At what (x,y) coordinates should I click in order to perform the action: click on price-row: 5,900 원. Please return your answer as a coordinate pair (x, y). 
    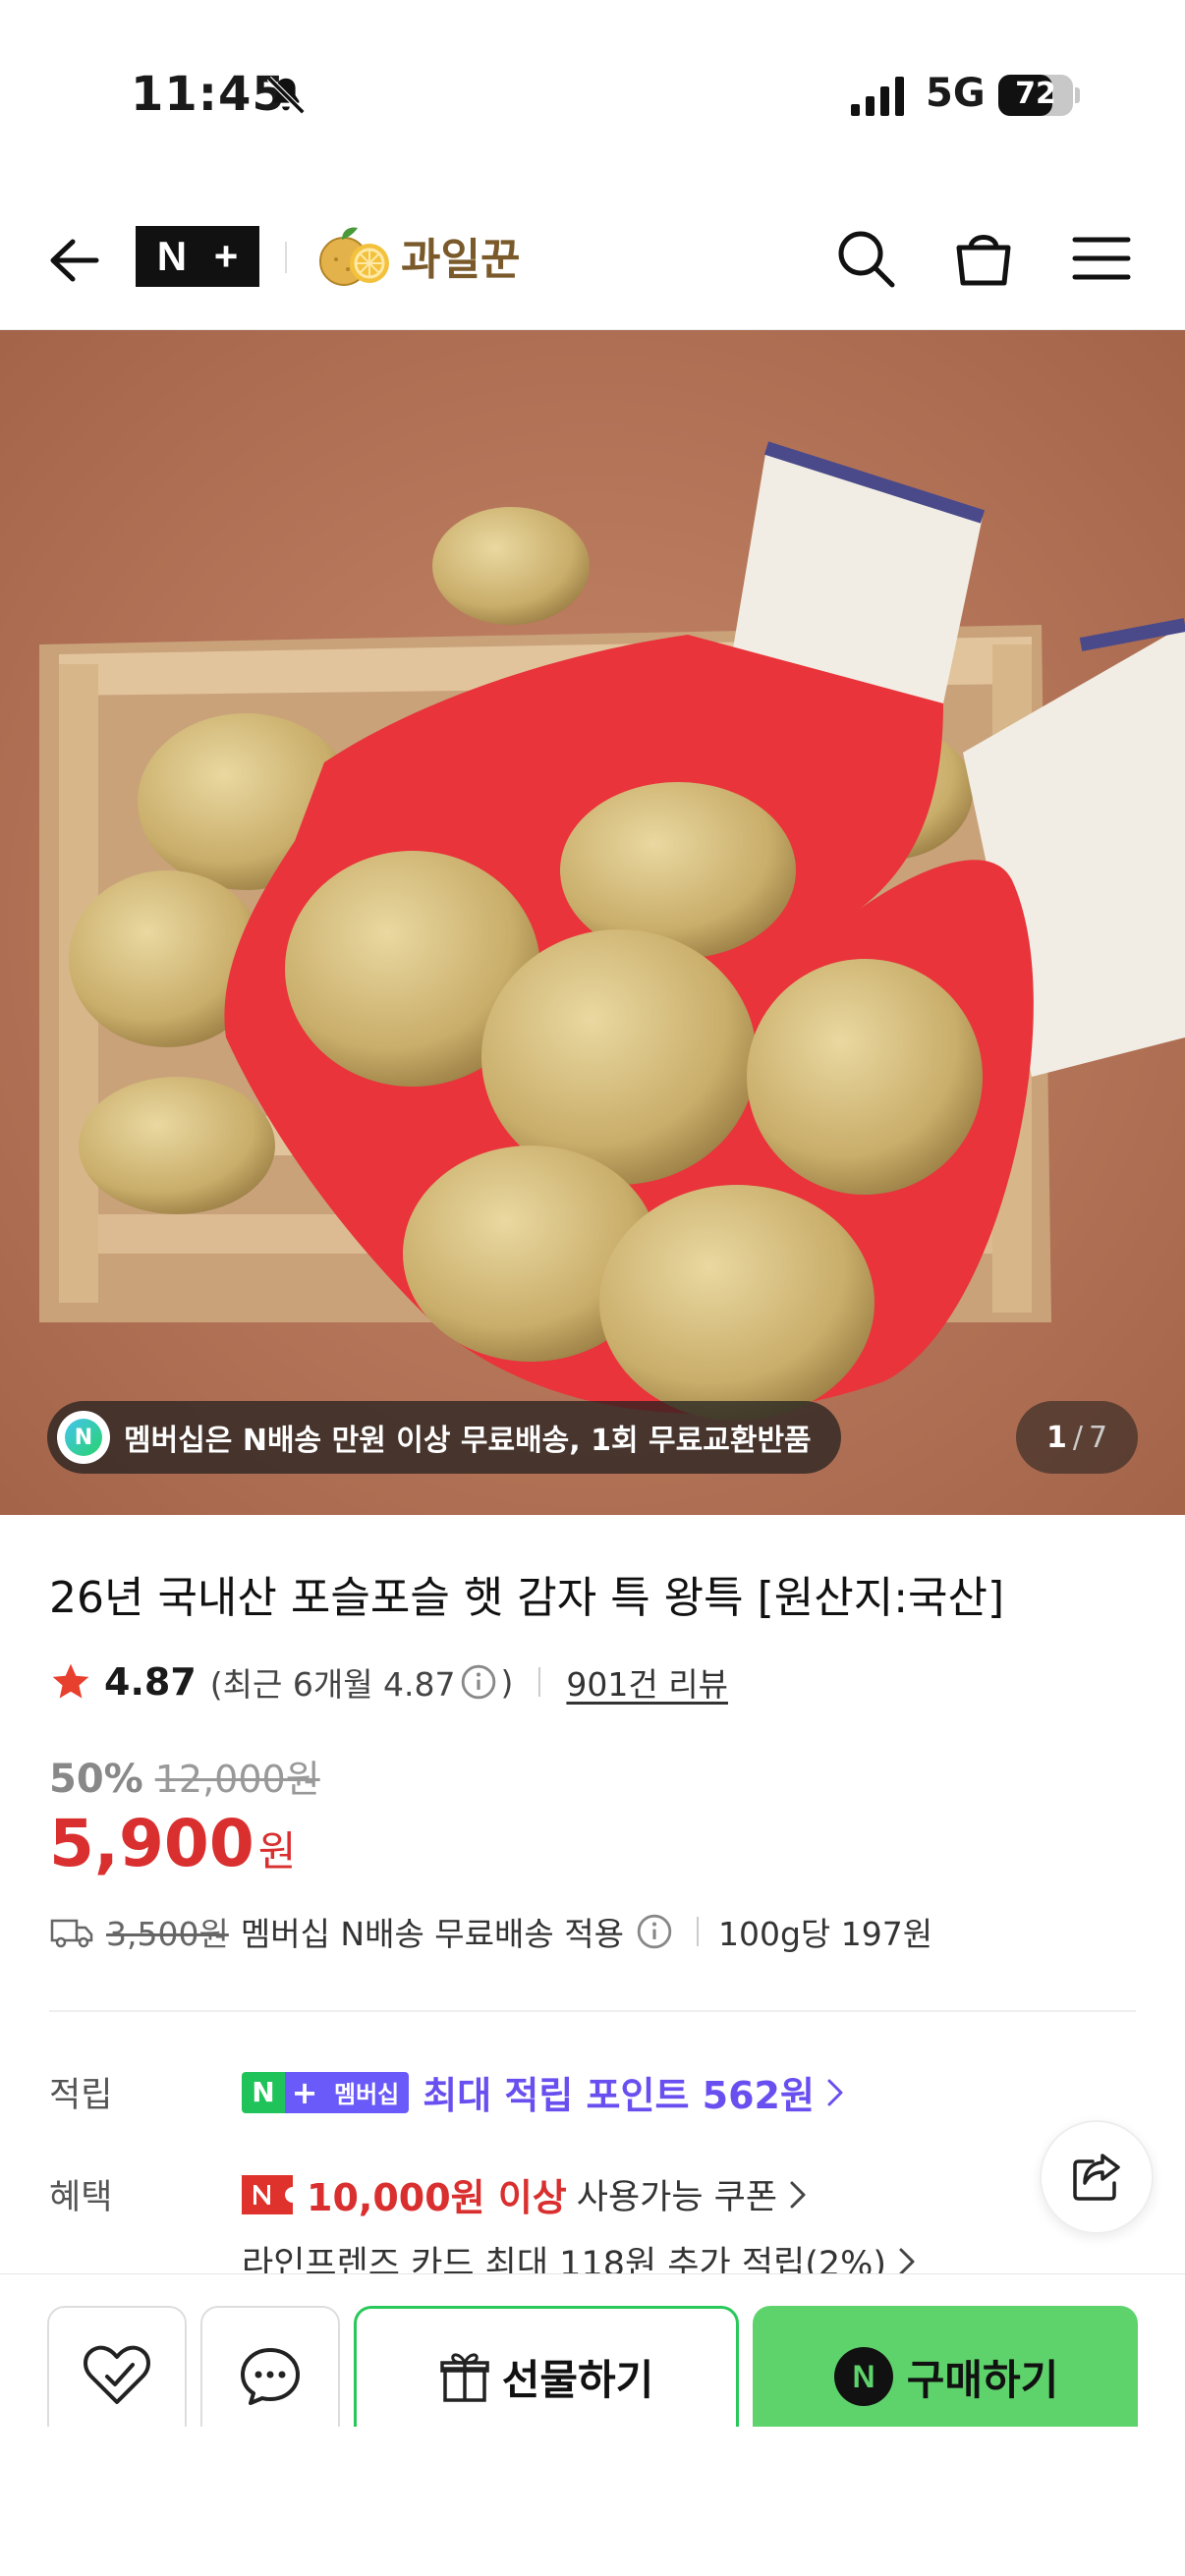
    Looking at the image, I should click on (172, 1843).